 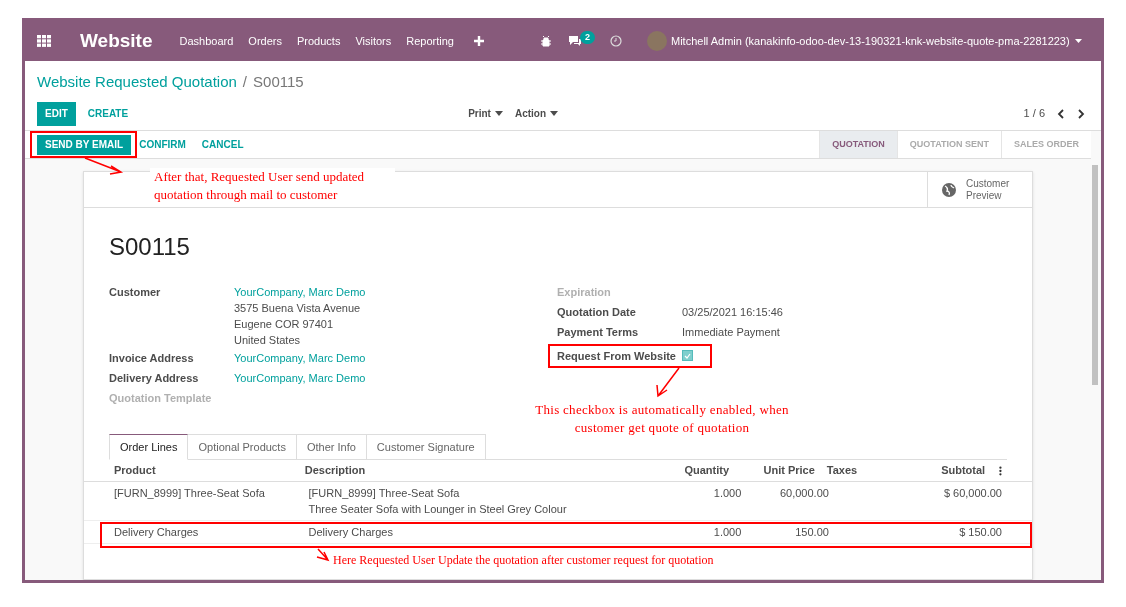 I want to click on checkbox, so click(x=687, y=355).